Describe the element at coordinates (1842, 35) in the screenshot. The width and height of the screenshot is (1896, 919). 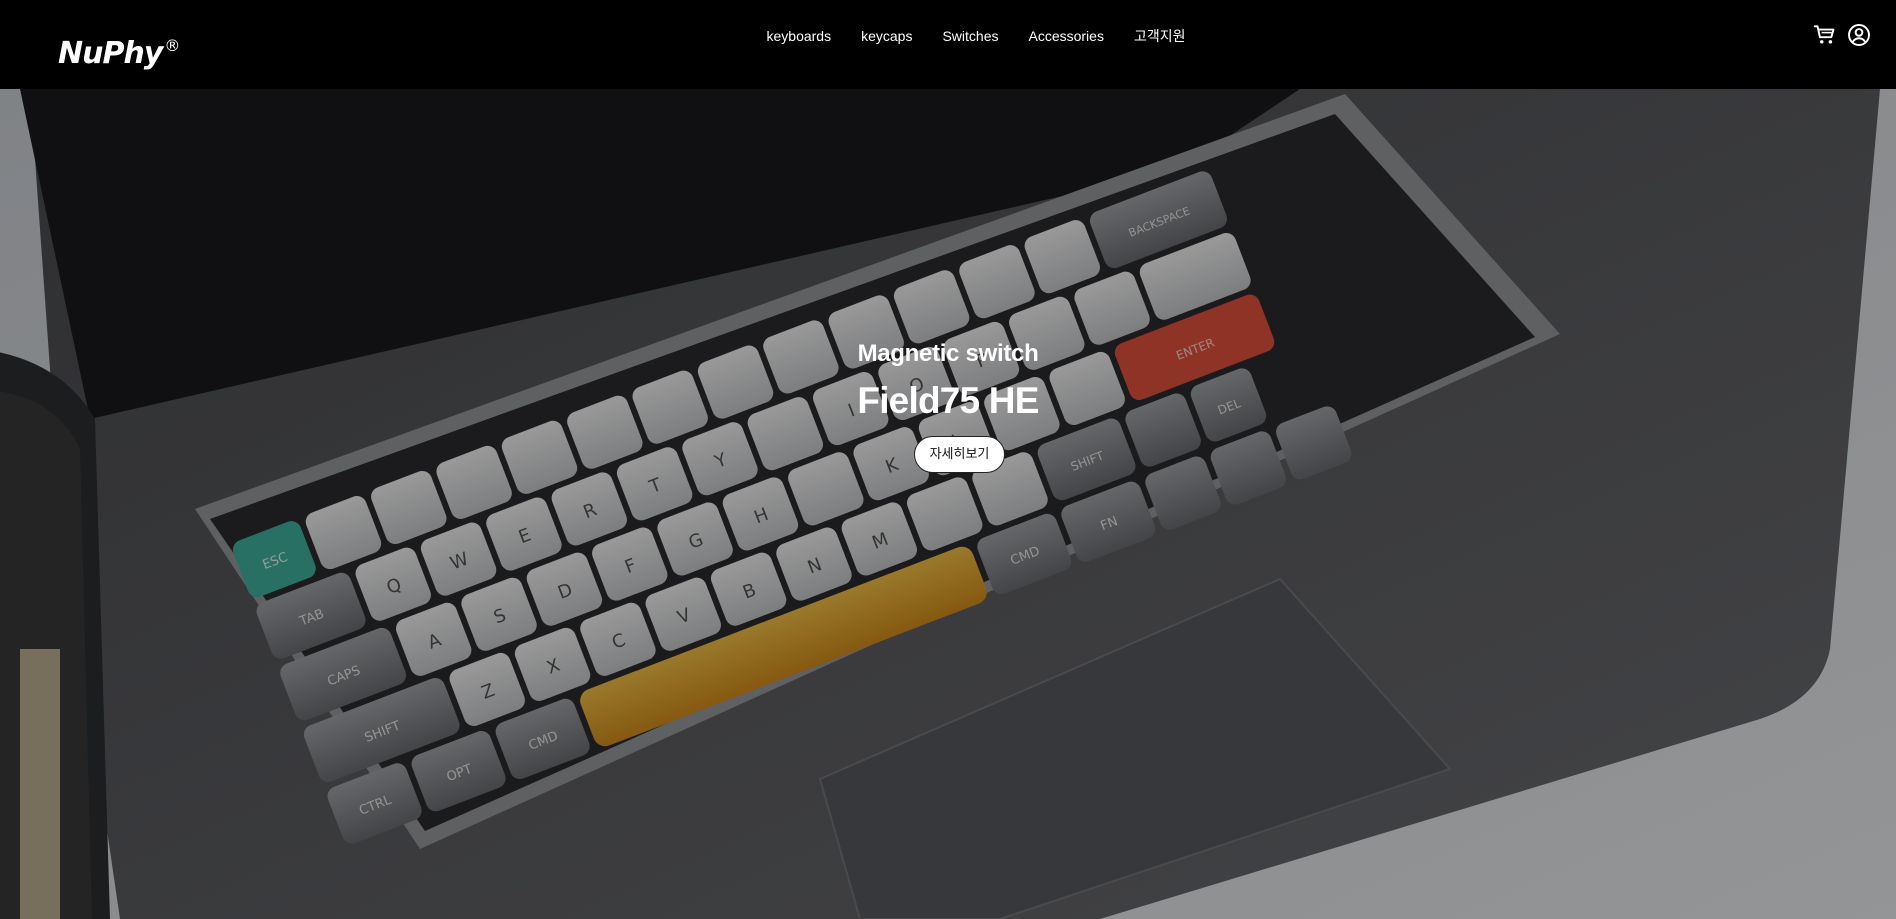
I see `header-icons` at that location.